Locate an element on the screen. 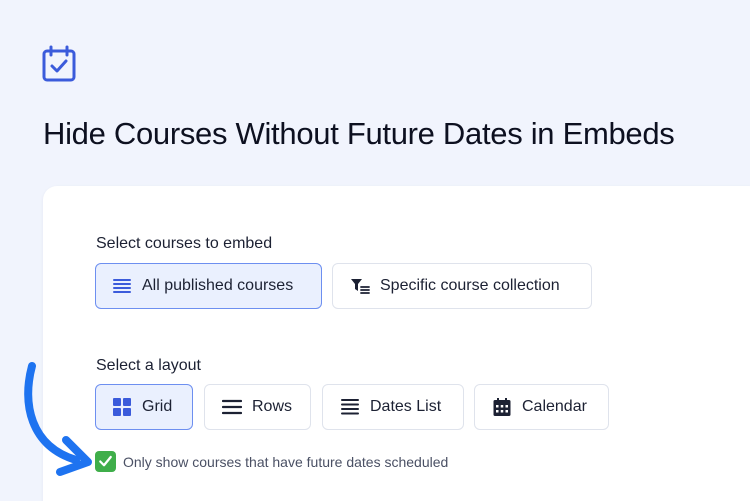  rows-icon is located at coordinates (232, 407).